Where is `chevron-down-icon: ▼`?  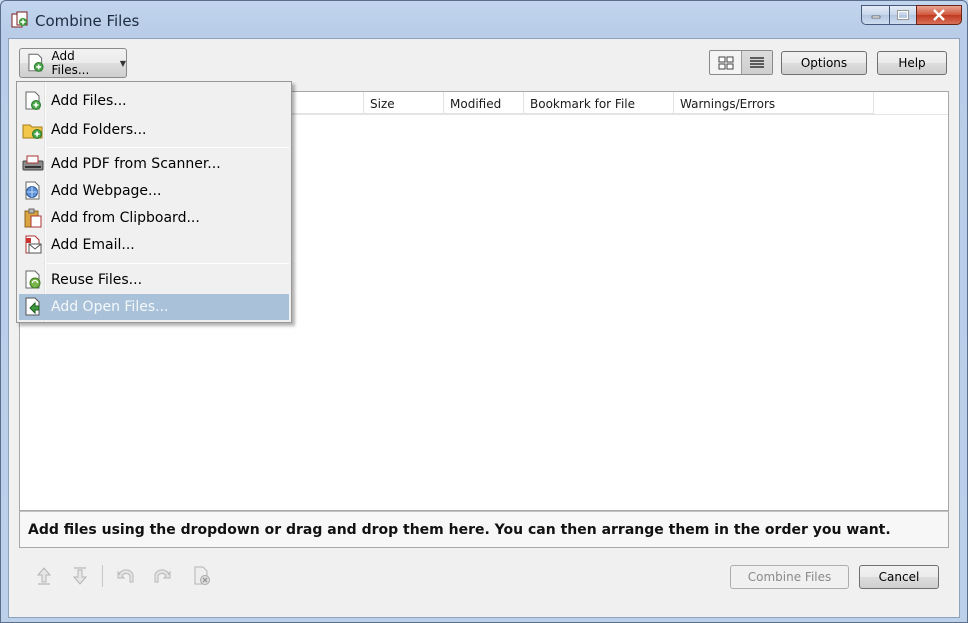
chevron-down-icon: ▼ is located at coordinates (122, 63).